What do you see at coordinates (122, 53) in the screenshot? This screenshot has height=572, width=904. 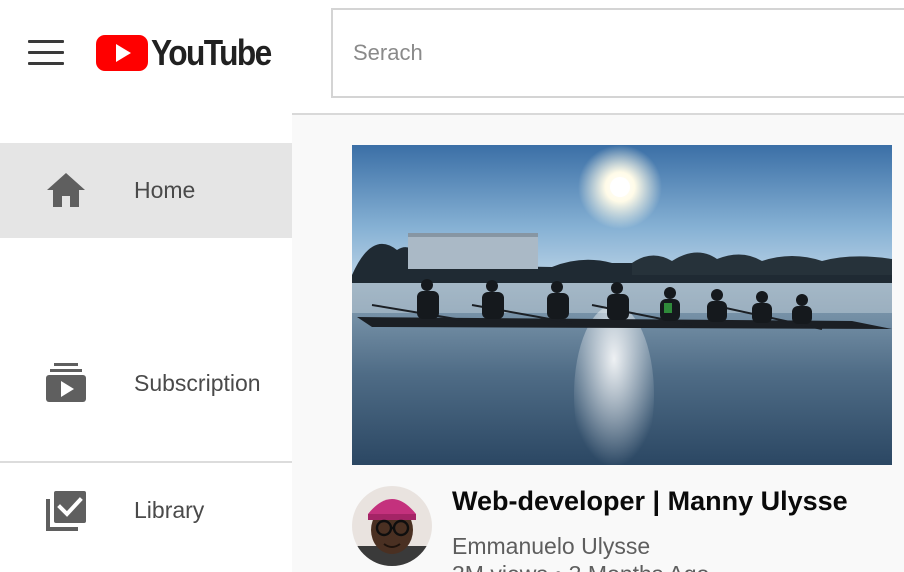 I see `youtube-play-logo-icon` at bounding box center [122, 53].